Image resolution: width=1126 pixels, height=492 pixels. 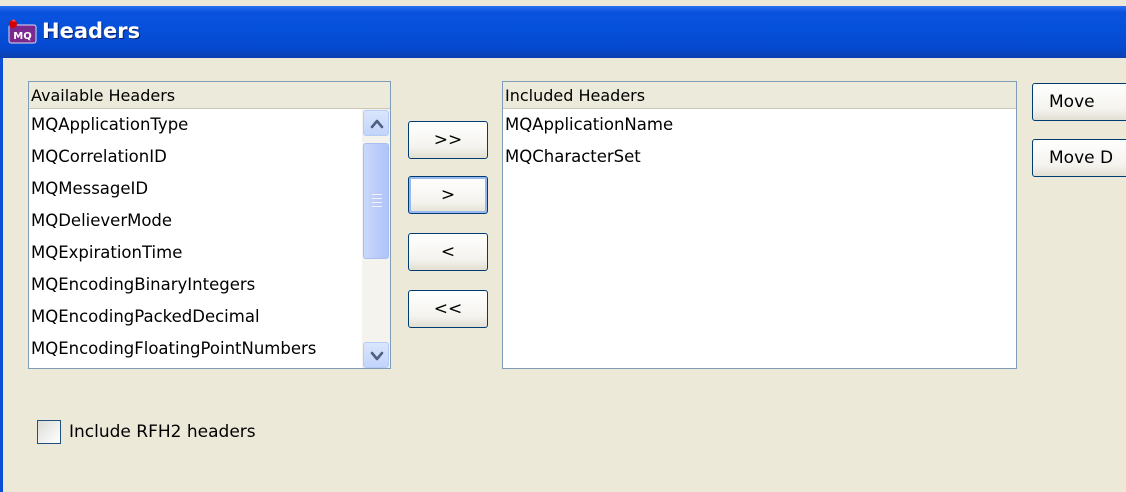 What do you see at coordinates (194, 157) in the screenshot?
I see `list-item: MQCorrelationID` at bounding box center [194, 157].